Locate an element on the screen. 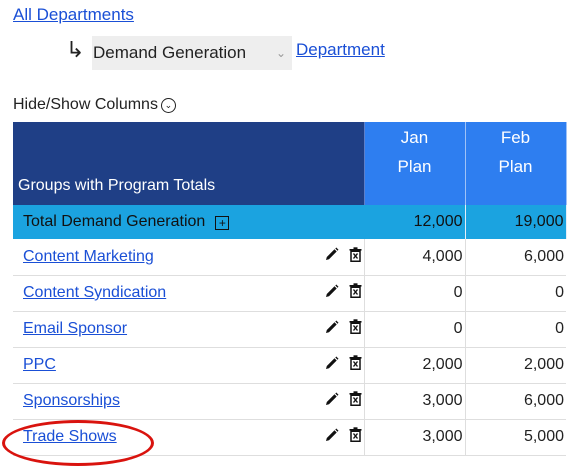 Image resolution: width=569 pixels, height=476 pixels. program-link: Email Sponsor is located at coordinates (75, 329).